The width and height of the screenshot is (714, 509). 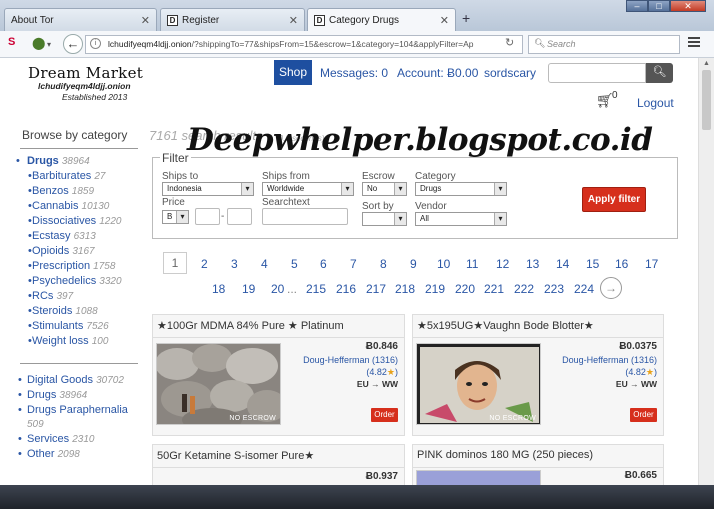 I want to click on ships-to-select: Indonesia, so click(x=208, y=189).